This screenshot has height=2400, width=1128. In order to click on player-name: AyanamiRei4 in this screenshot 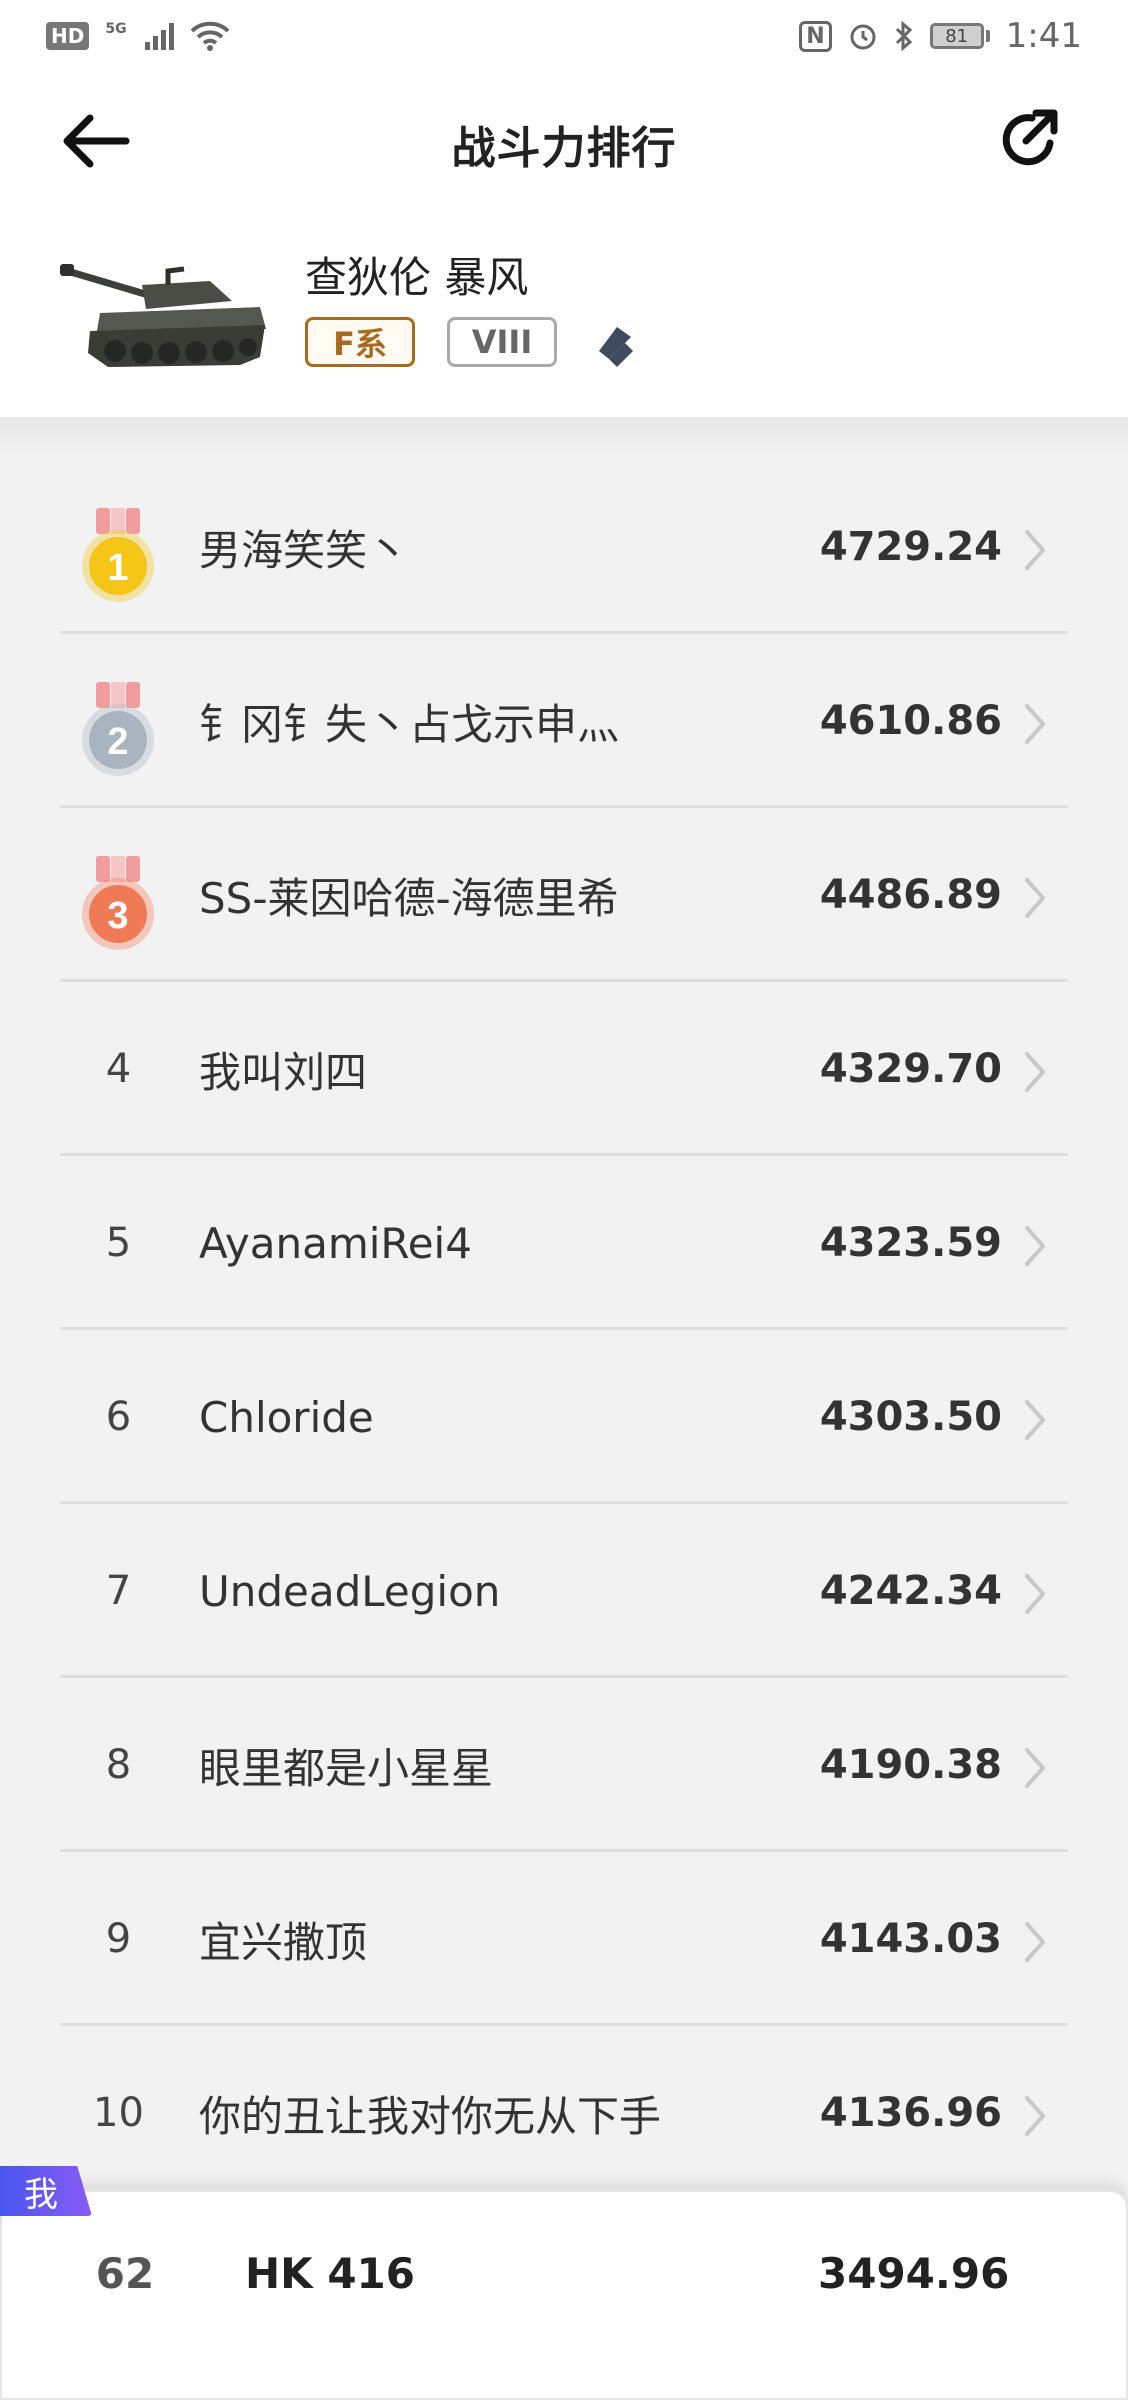, I will do `click(335, 1243)`.